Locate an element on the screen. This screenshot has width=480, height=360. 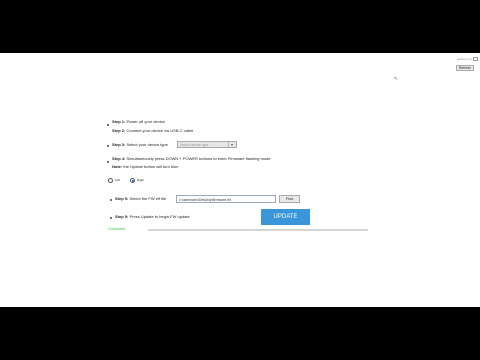
refresh-button: Refresh is located at coordinates (465, 68).